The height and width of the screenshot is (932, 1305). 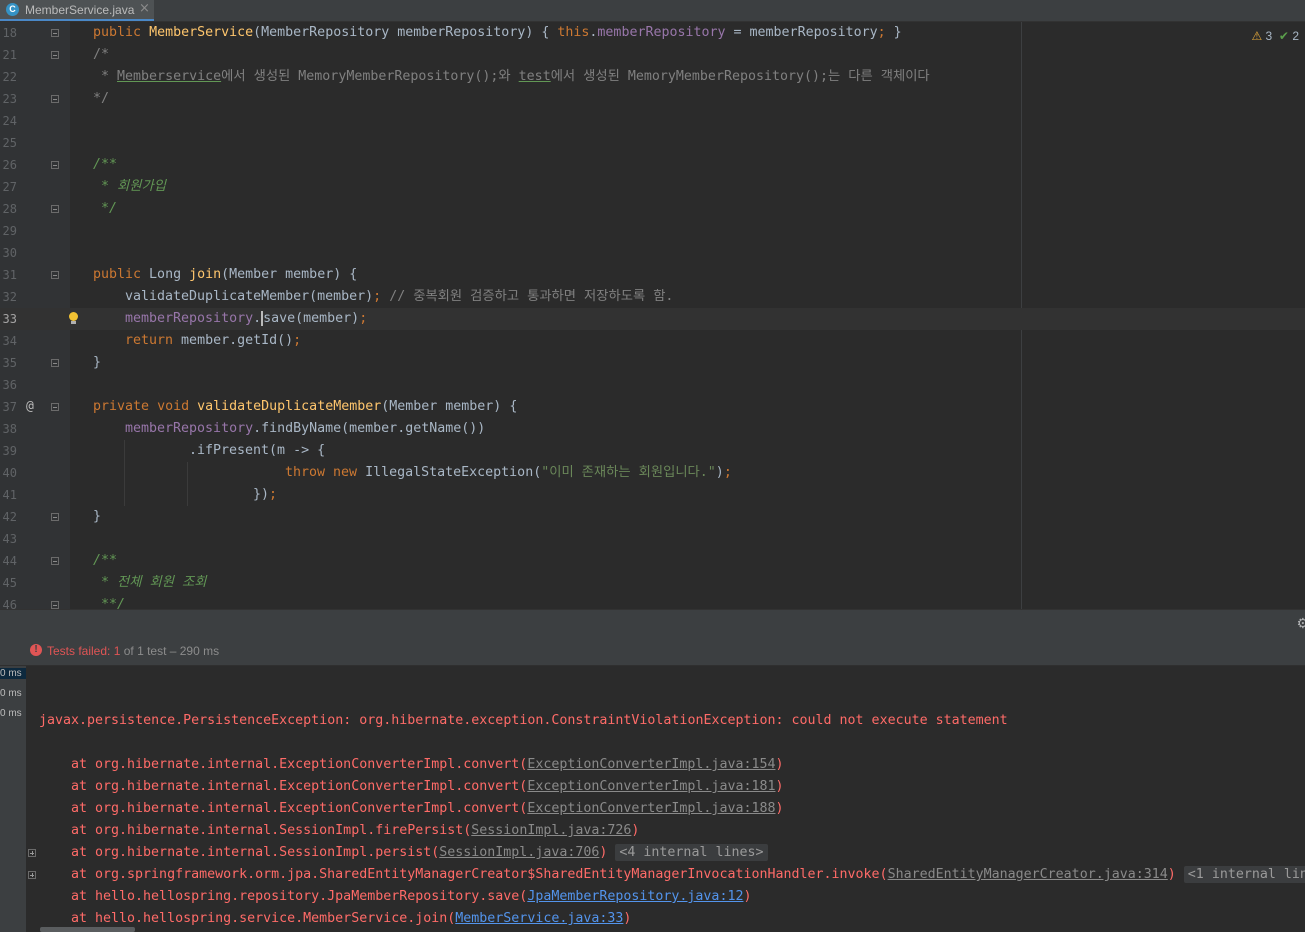 I want to click on line-number: 45, so click(x=9, y=583).